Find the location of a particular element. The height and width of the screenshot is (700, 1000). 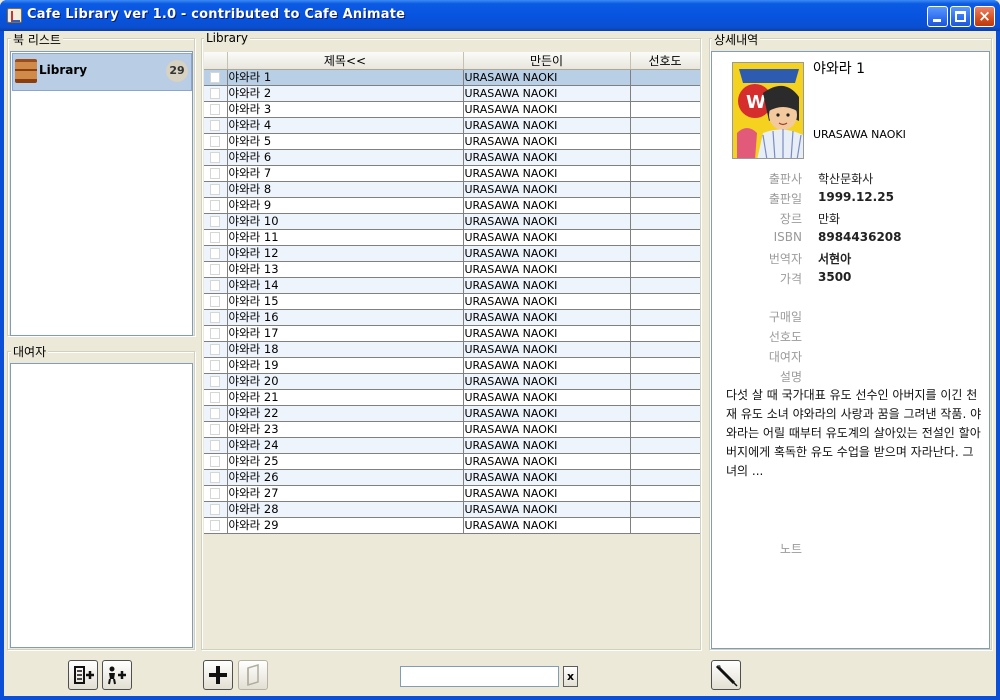

book-title-cell: 야와라 10 is located at coordinates (345, 221).